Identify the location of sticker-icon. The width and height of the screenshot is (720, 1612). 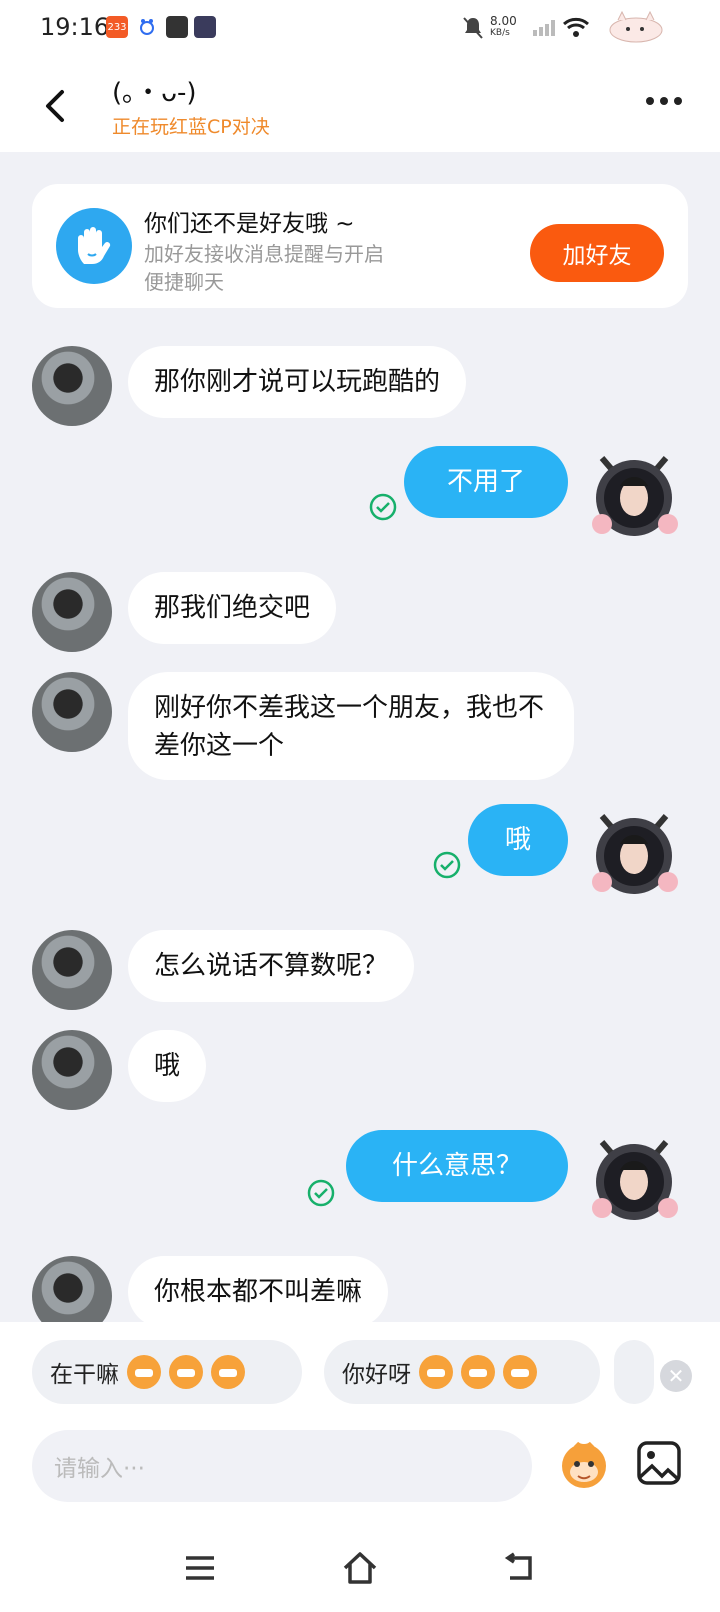
(584, 1466).